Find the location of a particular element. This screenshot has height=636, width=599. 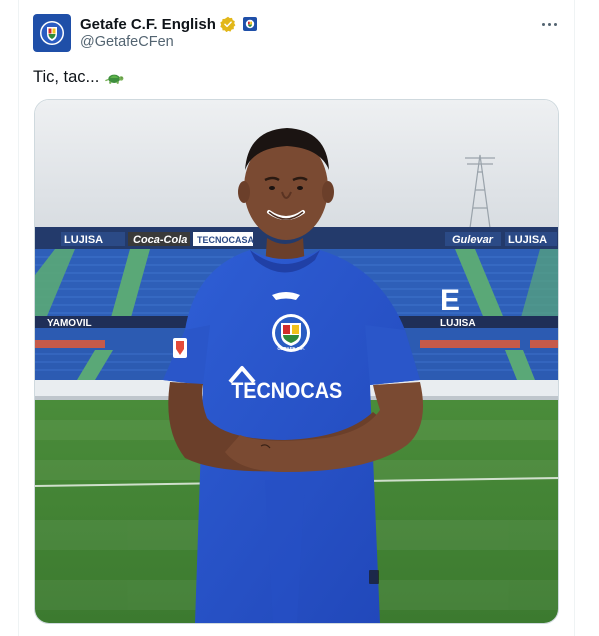

getafe-crest-icon is located at coordinates (52, 33).